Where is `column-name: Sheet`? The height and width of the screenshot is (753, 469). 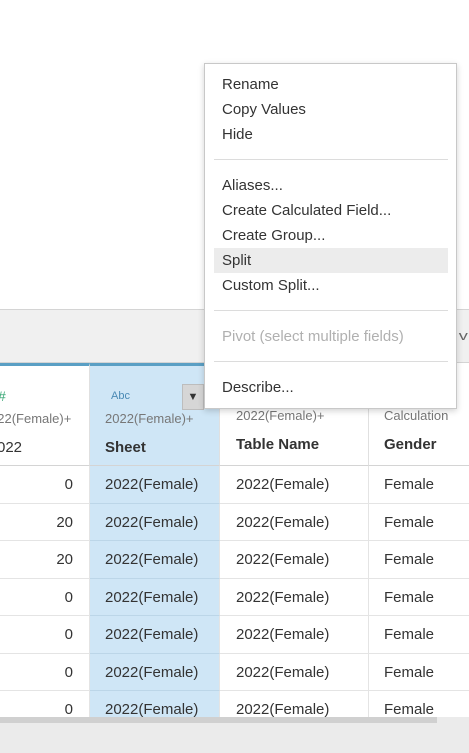
column-name: Sheet is located at coordinates (125, 447).